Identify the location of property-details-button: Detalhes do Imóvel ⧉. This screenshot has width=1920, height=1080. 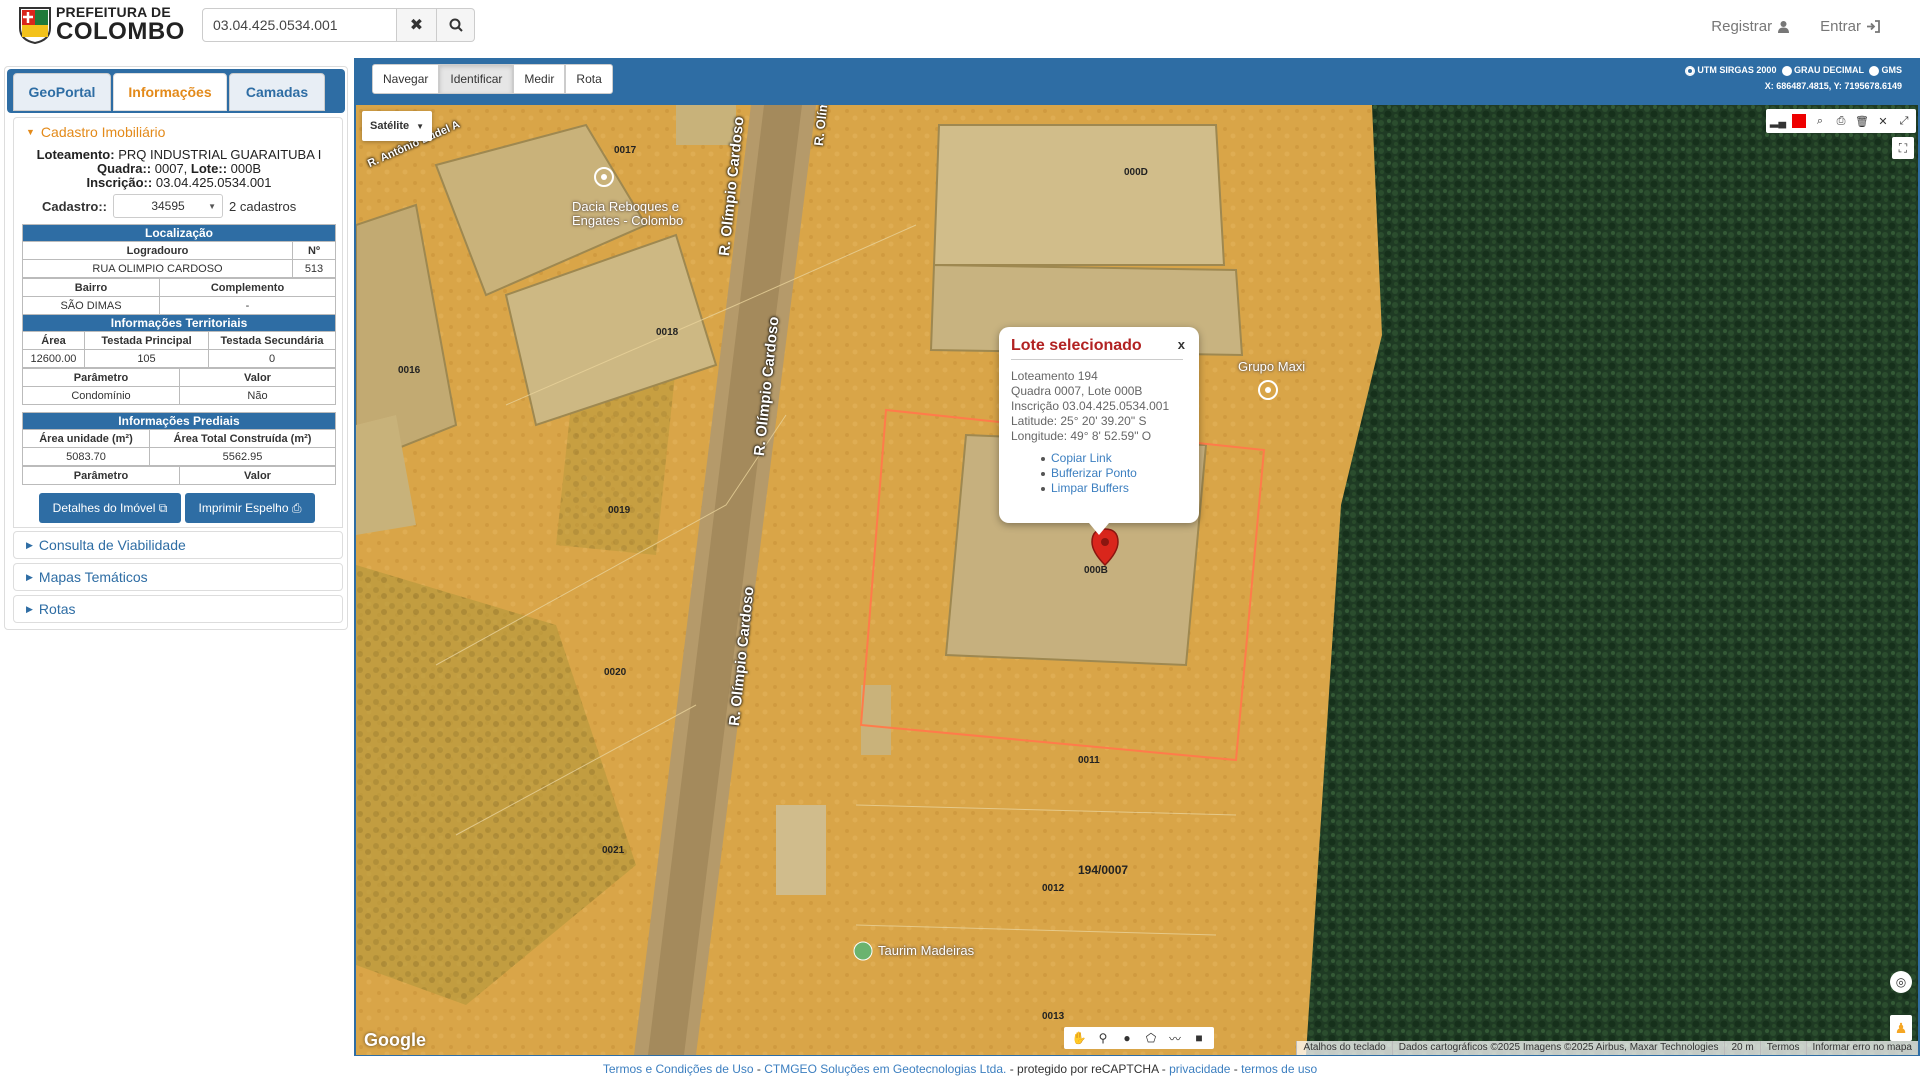
(110, 508).